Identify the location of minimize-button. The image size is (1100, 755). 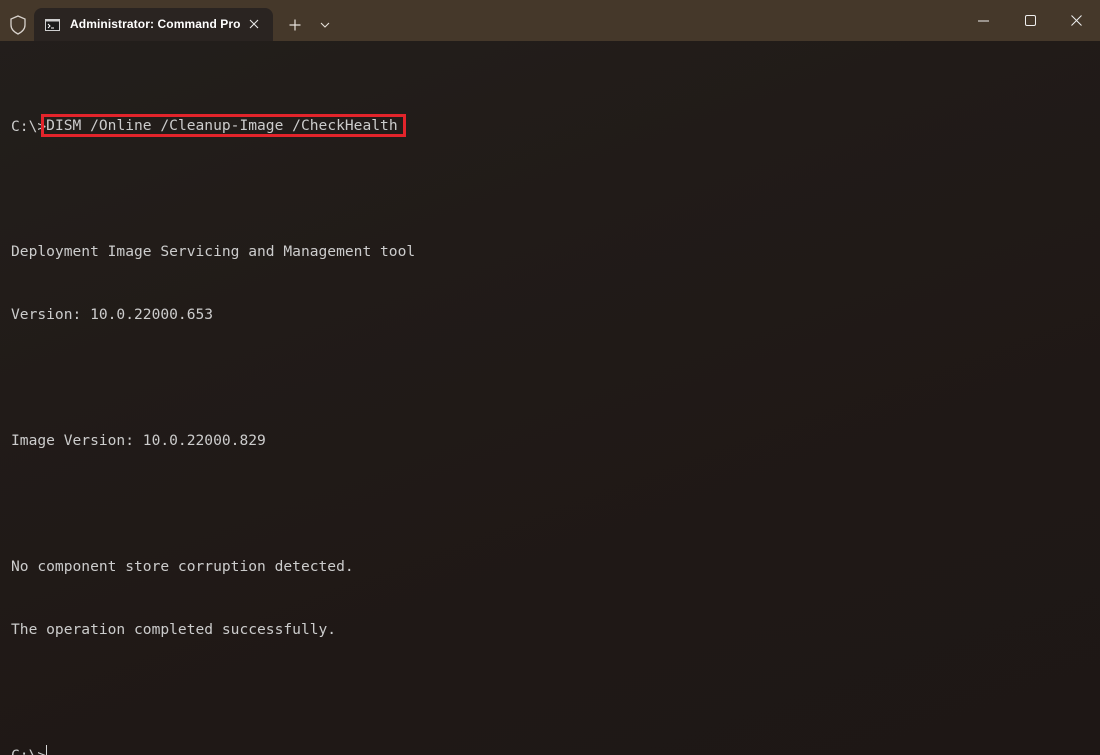
(983, 20).